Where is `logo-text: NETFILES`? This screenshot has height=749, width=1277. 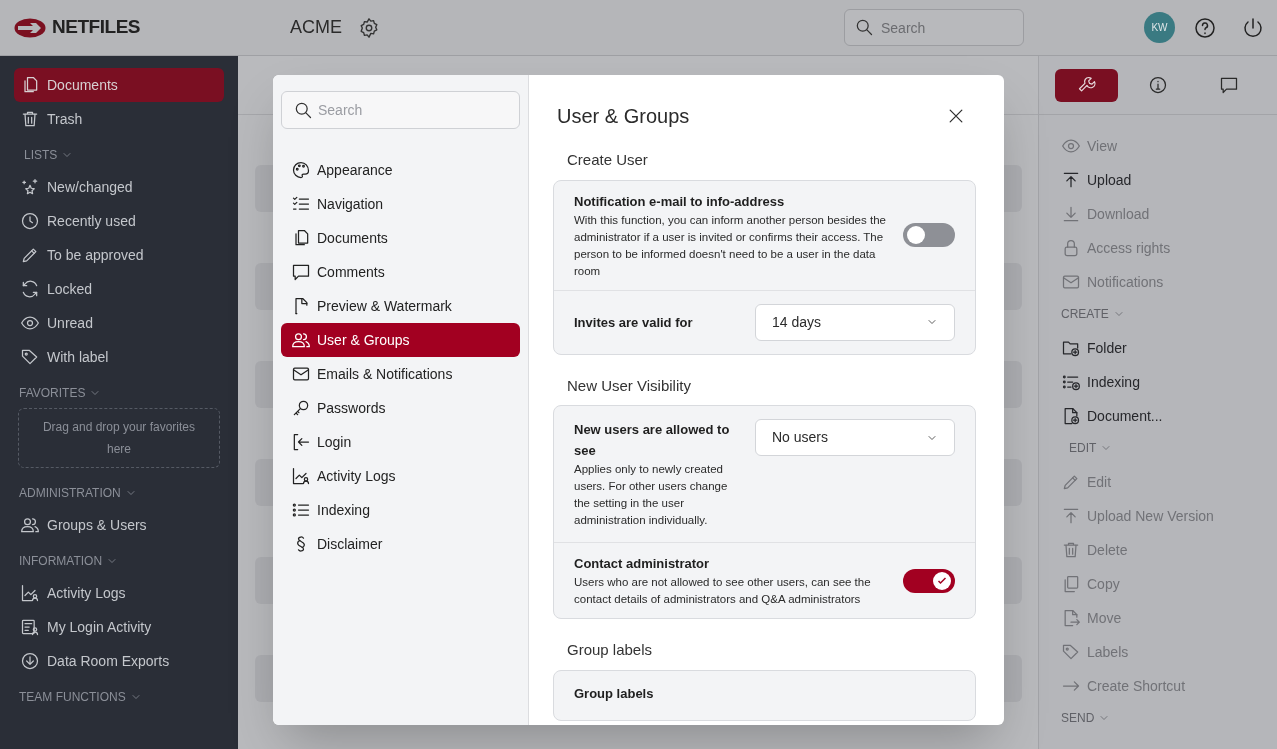 logo-text: NETFILES is located at coordinates (96, 27).